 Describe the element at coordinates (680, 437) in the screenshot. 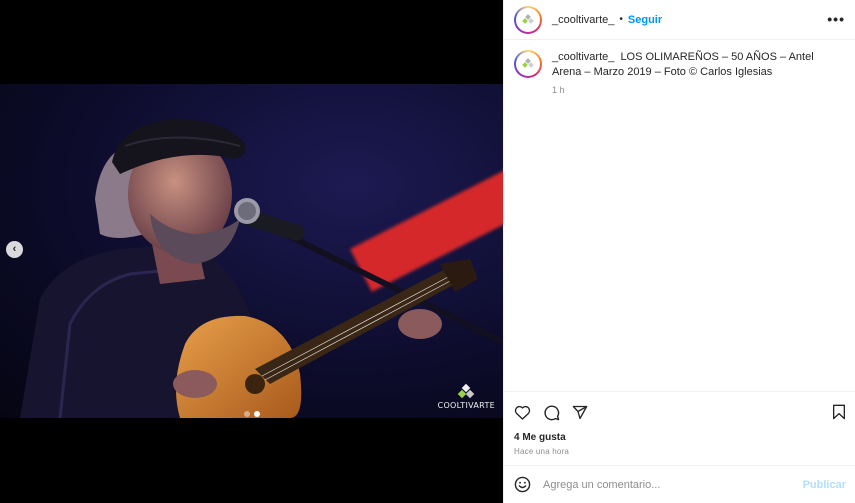

I see `likes-count: 4 Me gusta` at that location.